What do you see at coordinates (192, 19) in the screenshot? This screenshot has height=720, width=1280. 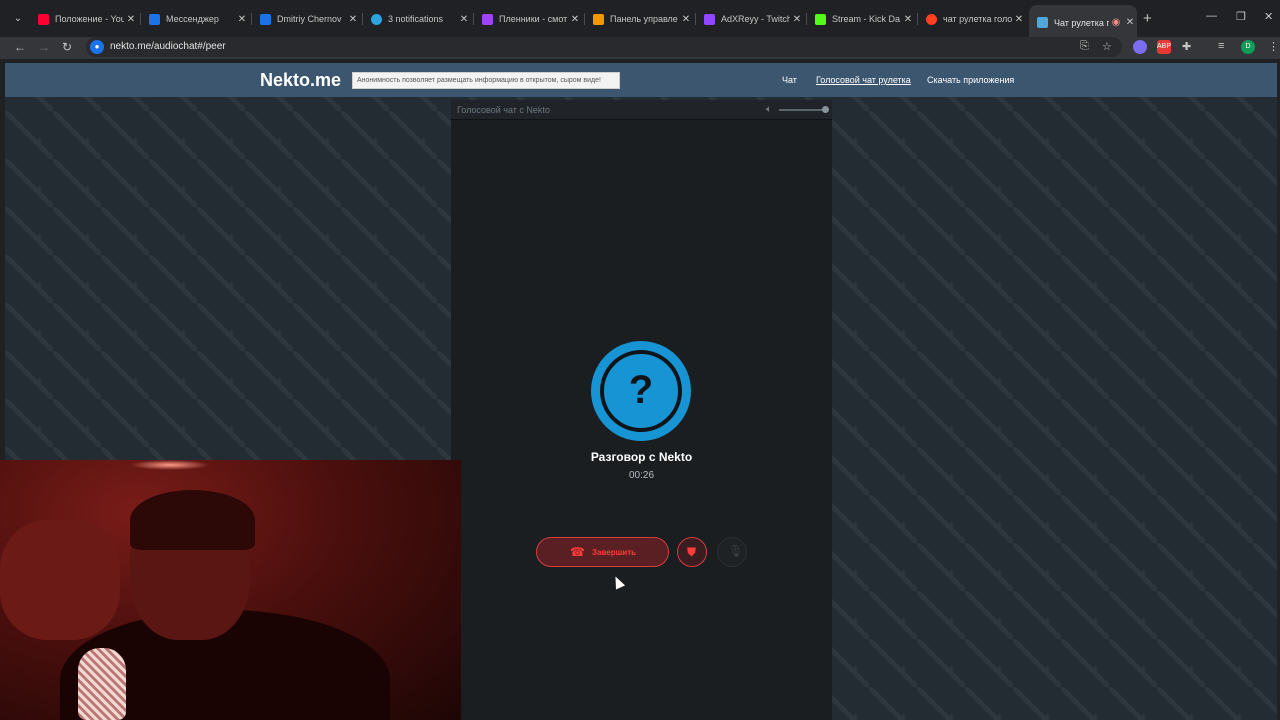 I see `tab-title: Мессенджер` at bounding box center [192, 19].